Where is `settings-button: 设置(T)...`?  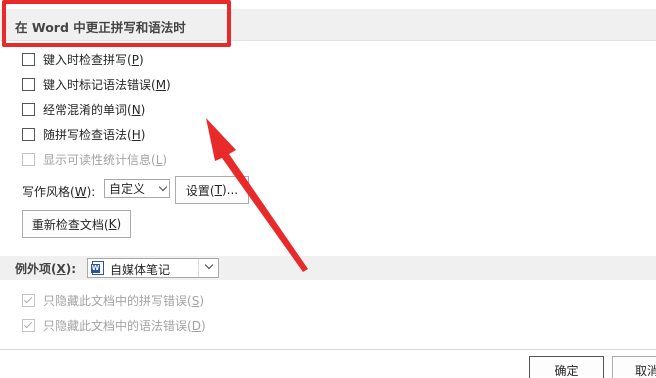 settings-button: 设置(T)... is located at coordinates (212, 190).